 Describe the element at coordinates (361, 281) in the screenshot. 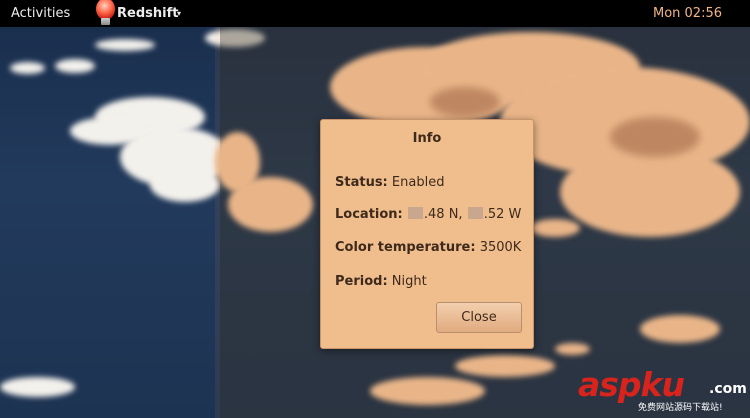

I see `period-key: Period:` at that location.